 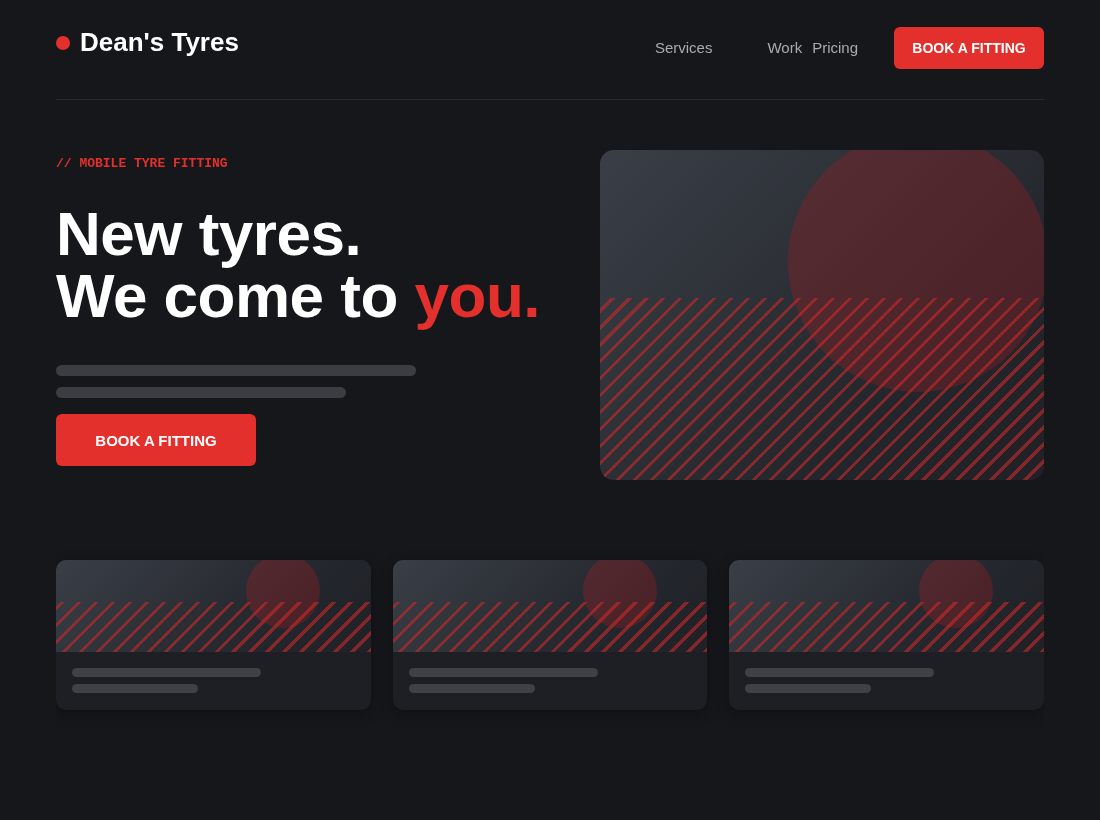 I want to click on nav-link: Pricing, so click(x=835, y=47).